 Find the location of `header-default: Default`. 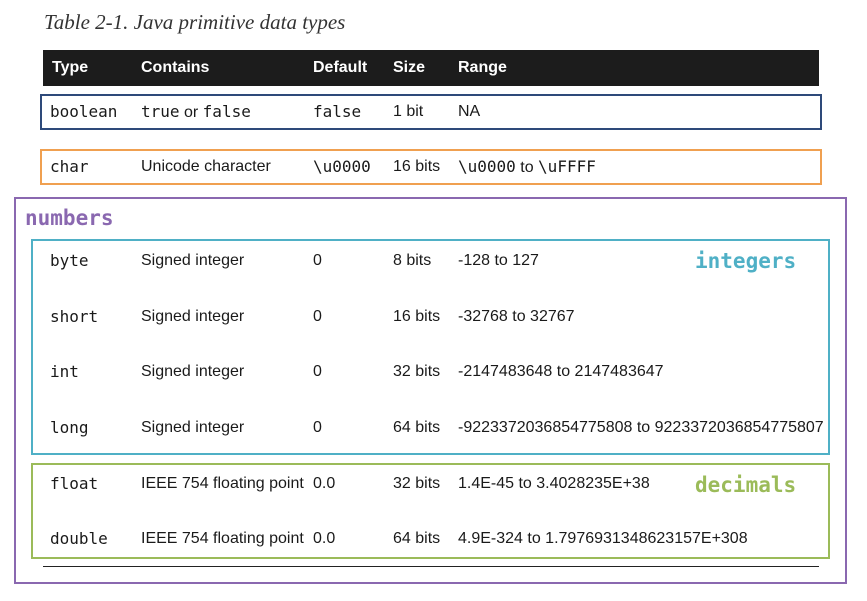

header-default: Default is located at coordinates (340, 67).